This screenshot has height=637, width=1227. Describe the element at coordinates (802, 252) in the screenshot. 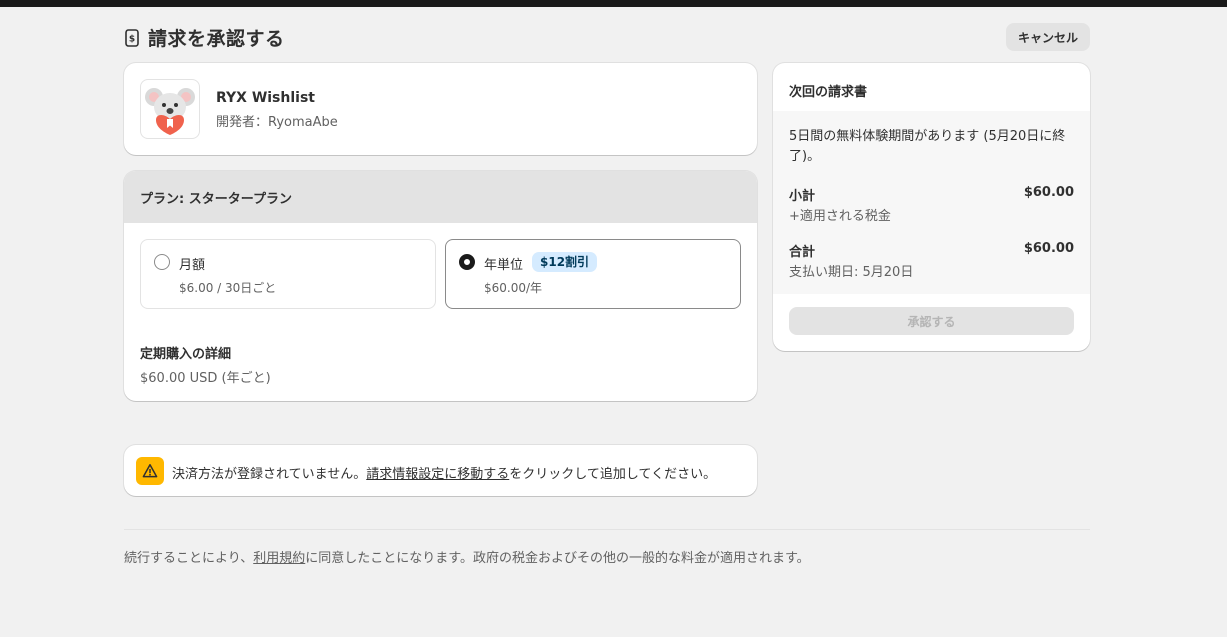

I see `total-label: 合計` at that location.